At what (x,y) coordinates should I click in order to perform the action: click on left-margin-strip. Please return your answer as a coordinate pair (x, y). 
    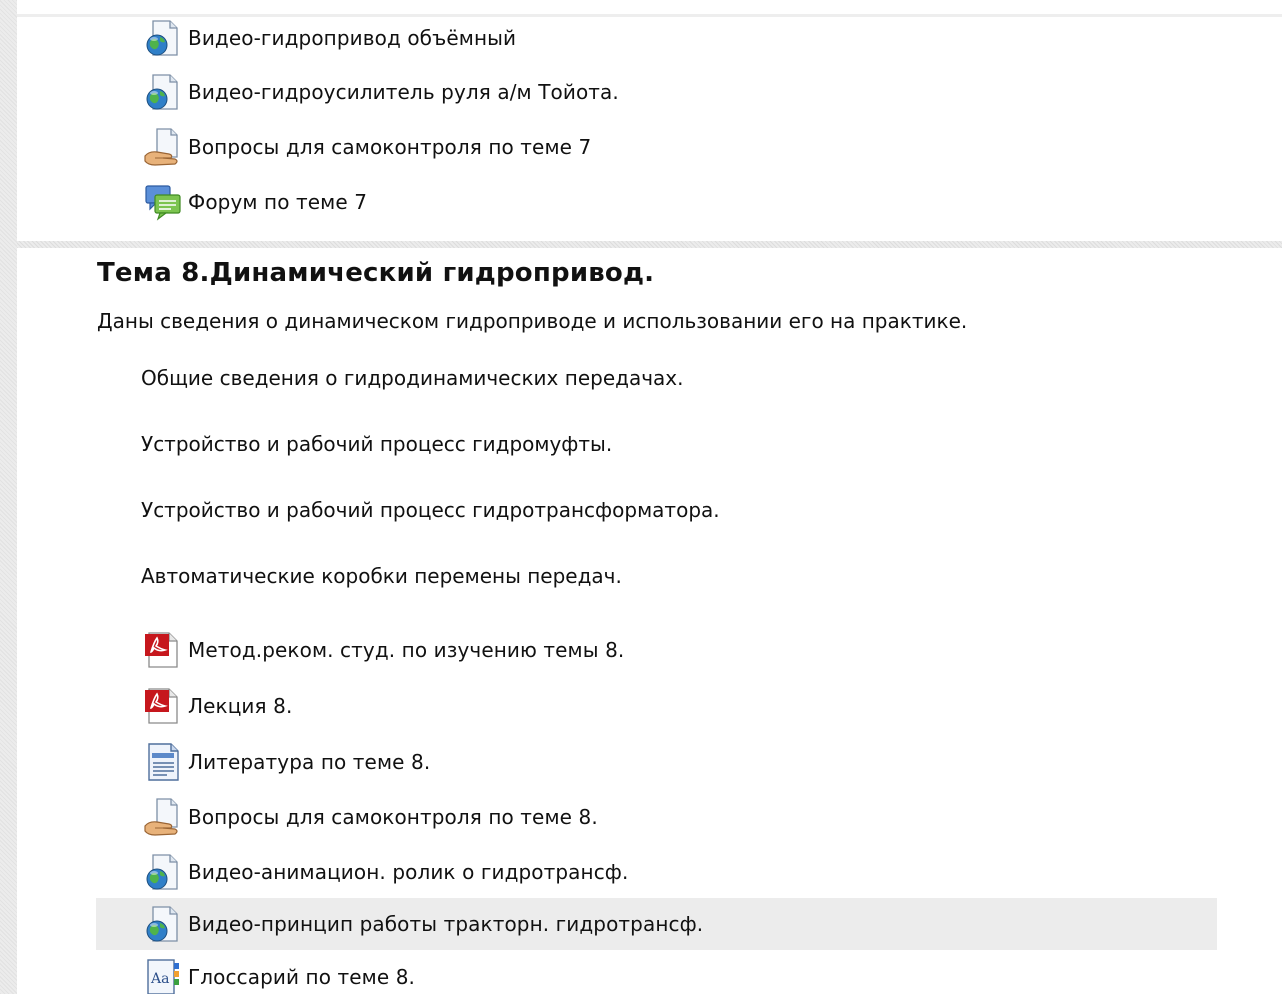
    Looking at the image, I should click on (8, 497).